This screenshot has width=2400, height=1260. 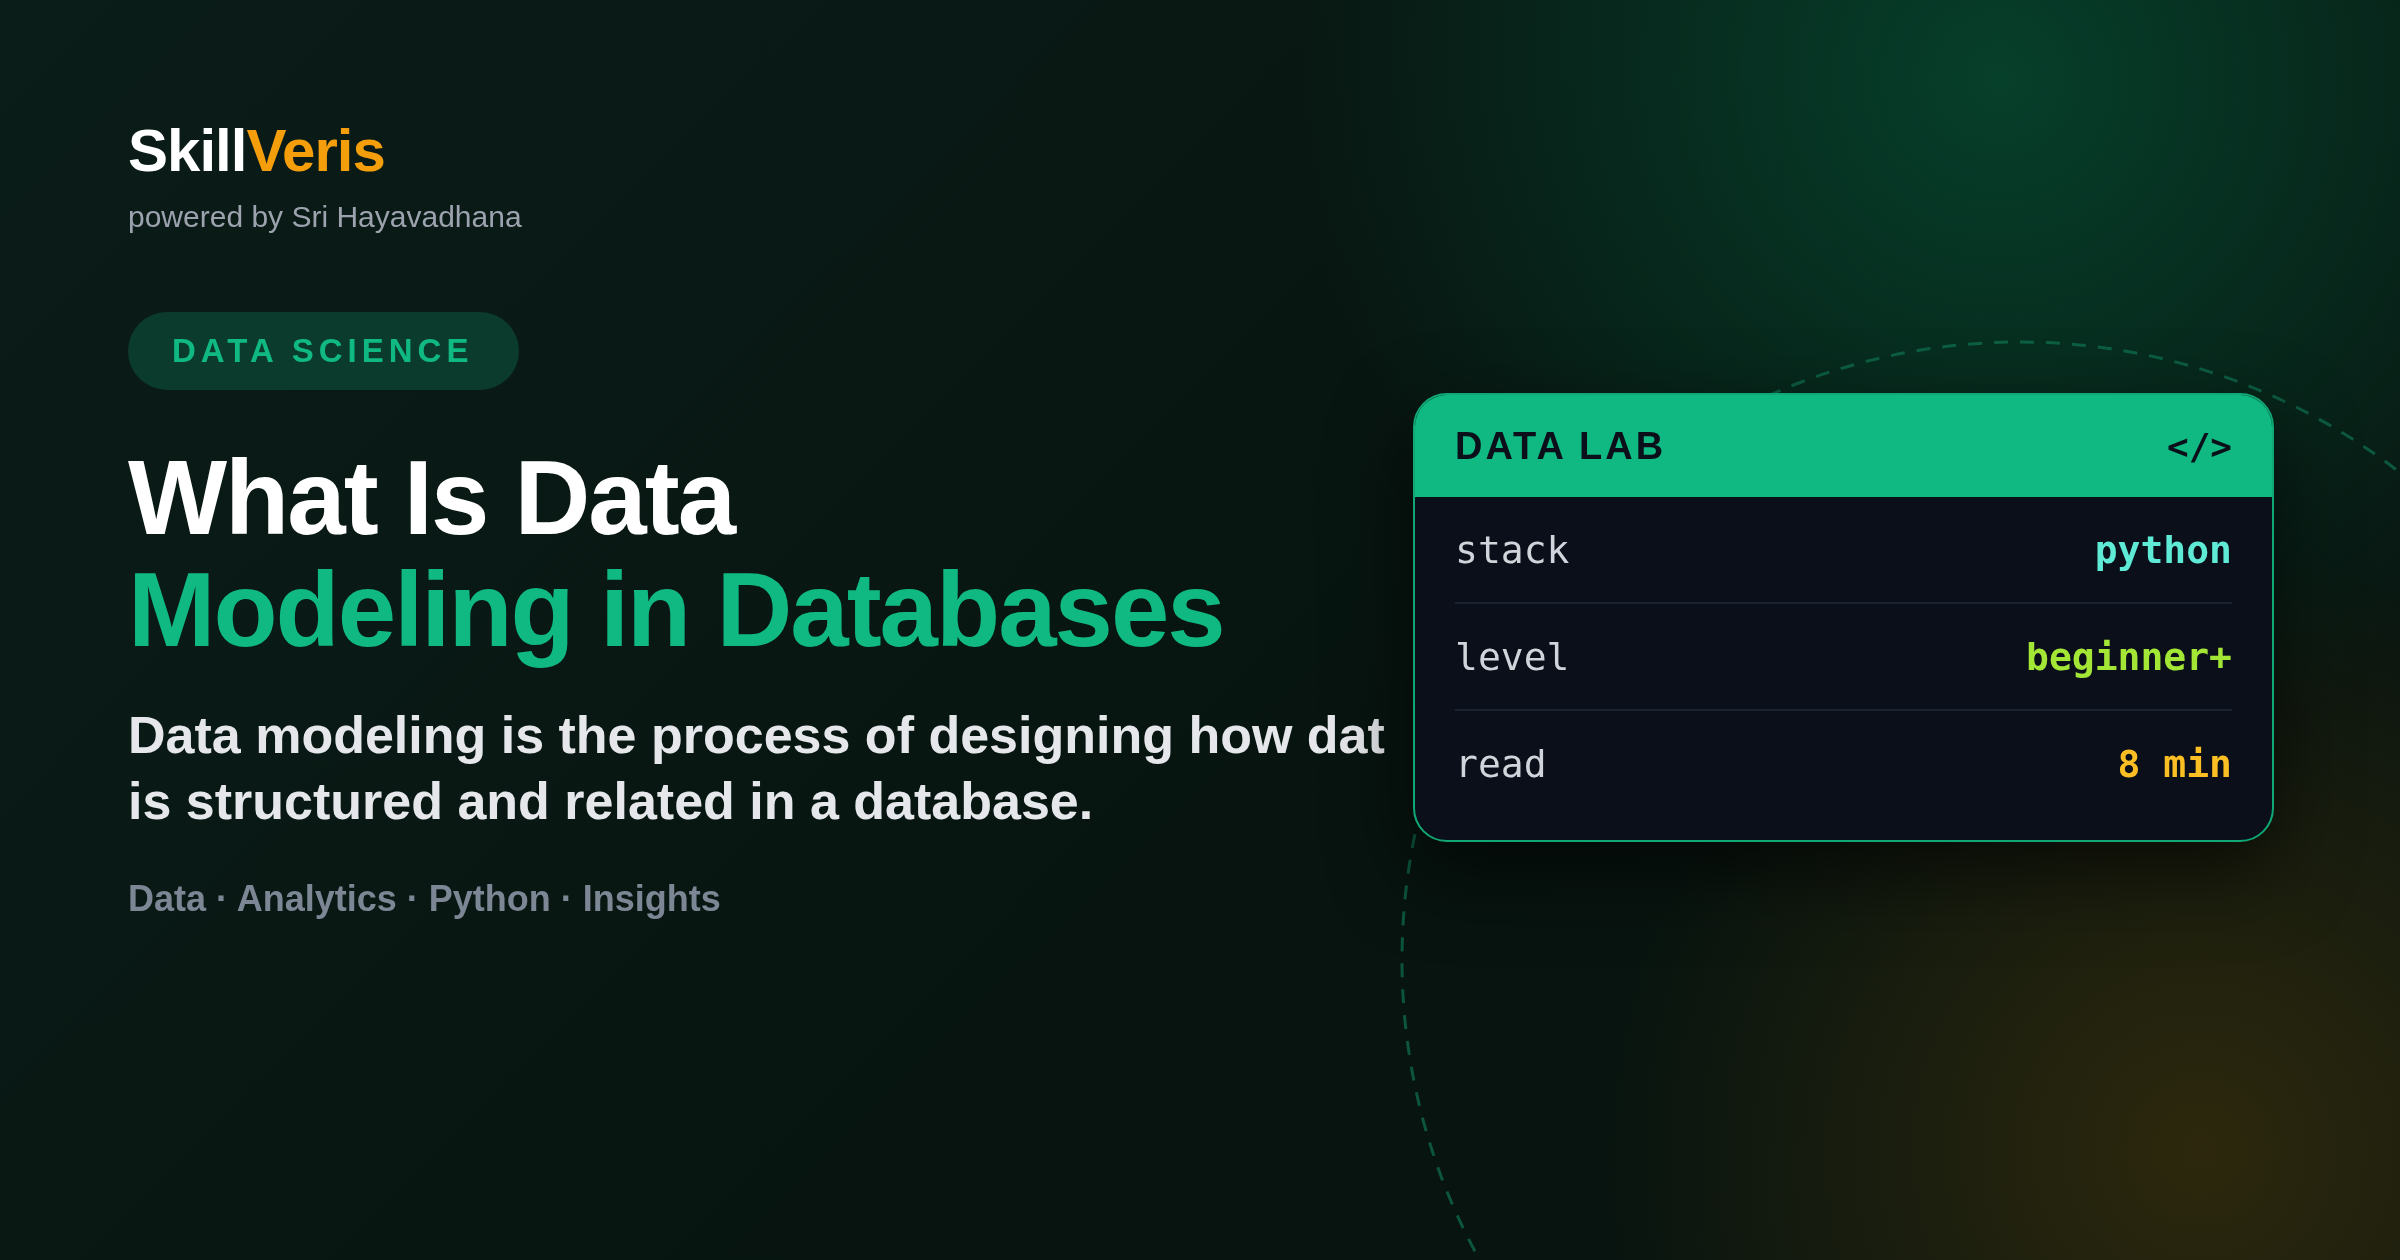 What do you see at coordinates (424, 899) in the screenshot?
I see `topic-tags: Data · Analytics · Python · Insights` at bounding box center [424, 899].